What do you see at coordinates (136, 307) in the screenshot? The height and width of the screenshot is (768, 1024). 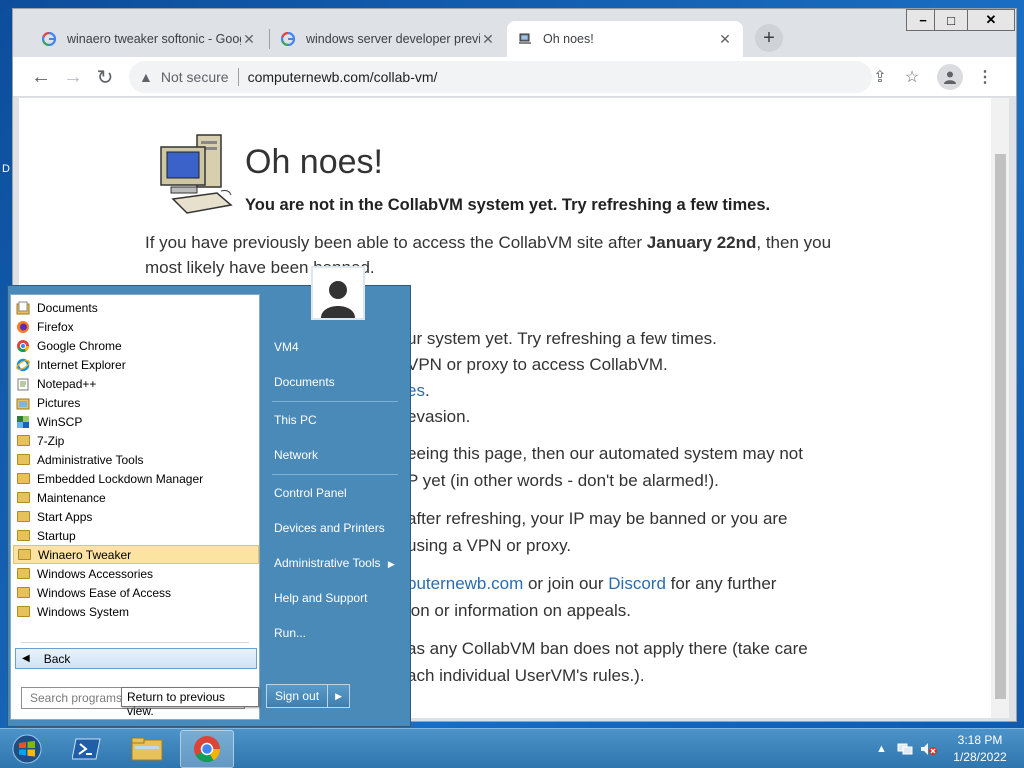 I see `program-documents: Documents` at bounding box center [136, 307].